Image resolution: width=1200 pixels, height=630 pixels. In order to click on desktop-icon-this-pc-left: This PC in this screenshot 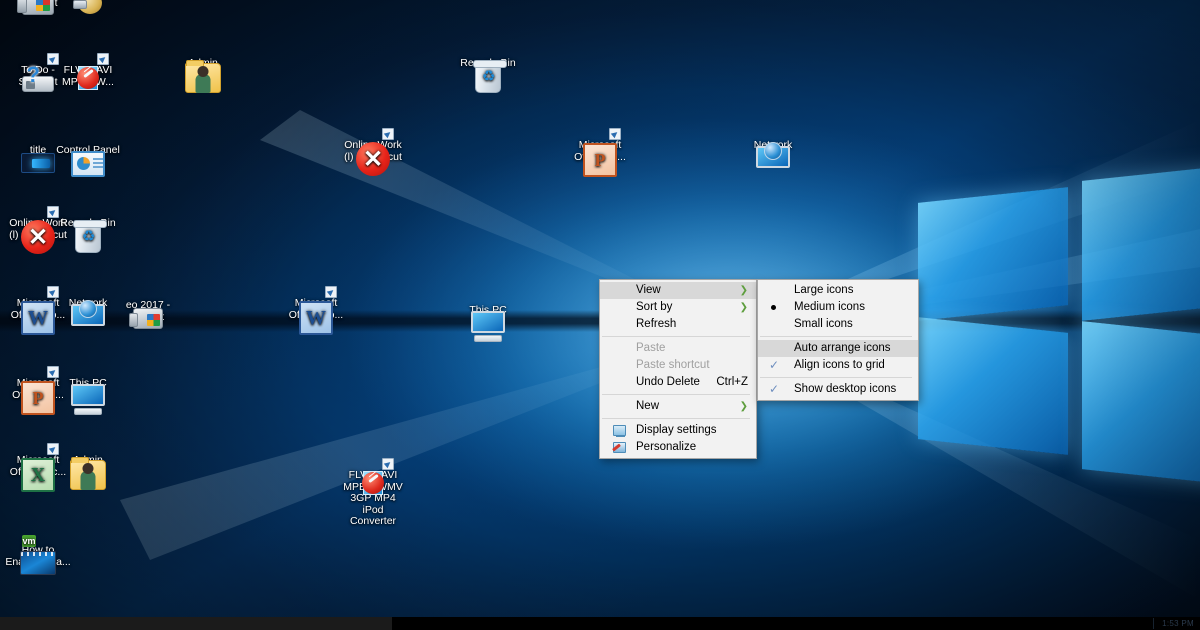, I will do `click(88, 396)`.